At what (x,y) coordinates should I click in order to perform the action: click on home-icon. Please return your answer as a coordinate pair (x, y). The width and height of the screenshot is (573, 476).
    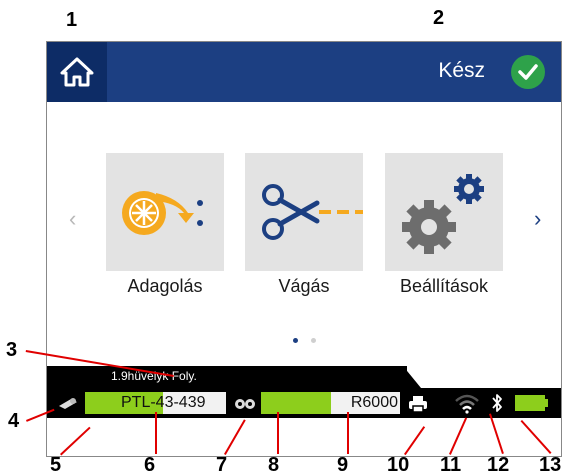
    Looking at the image, I should click on (77, 72).